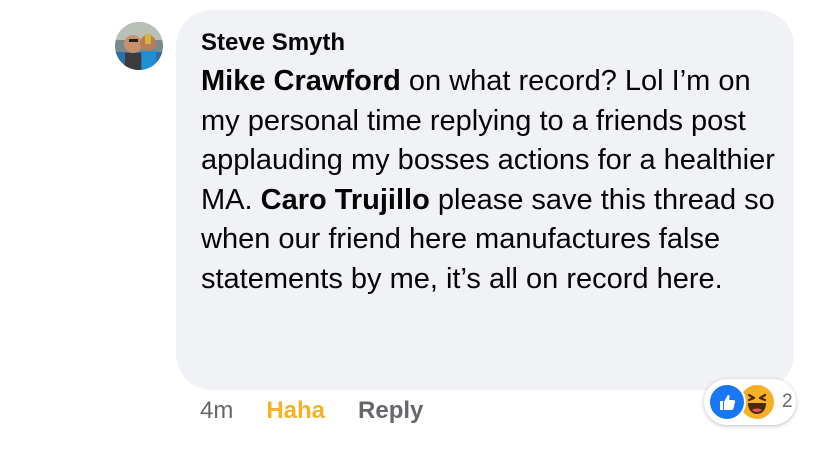 Image resolution: width=828 pixels, height=453 pixels. I want to click on comment-timestamp: 4m, so click(216, 411).